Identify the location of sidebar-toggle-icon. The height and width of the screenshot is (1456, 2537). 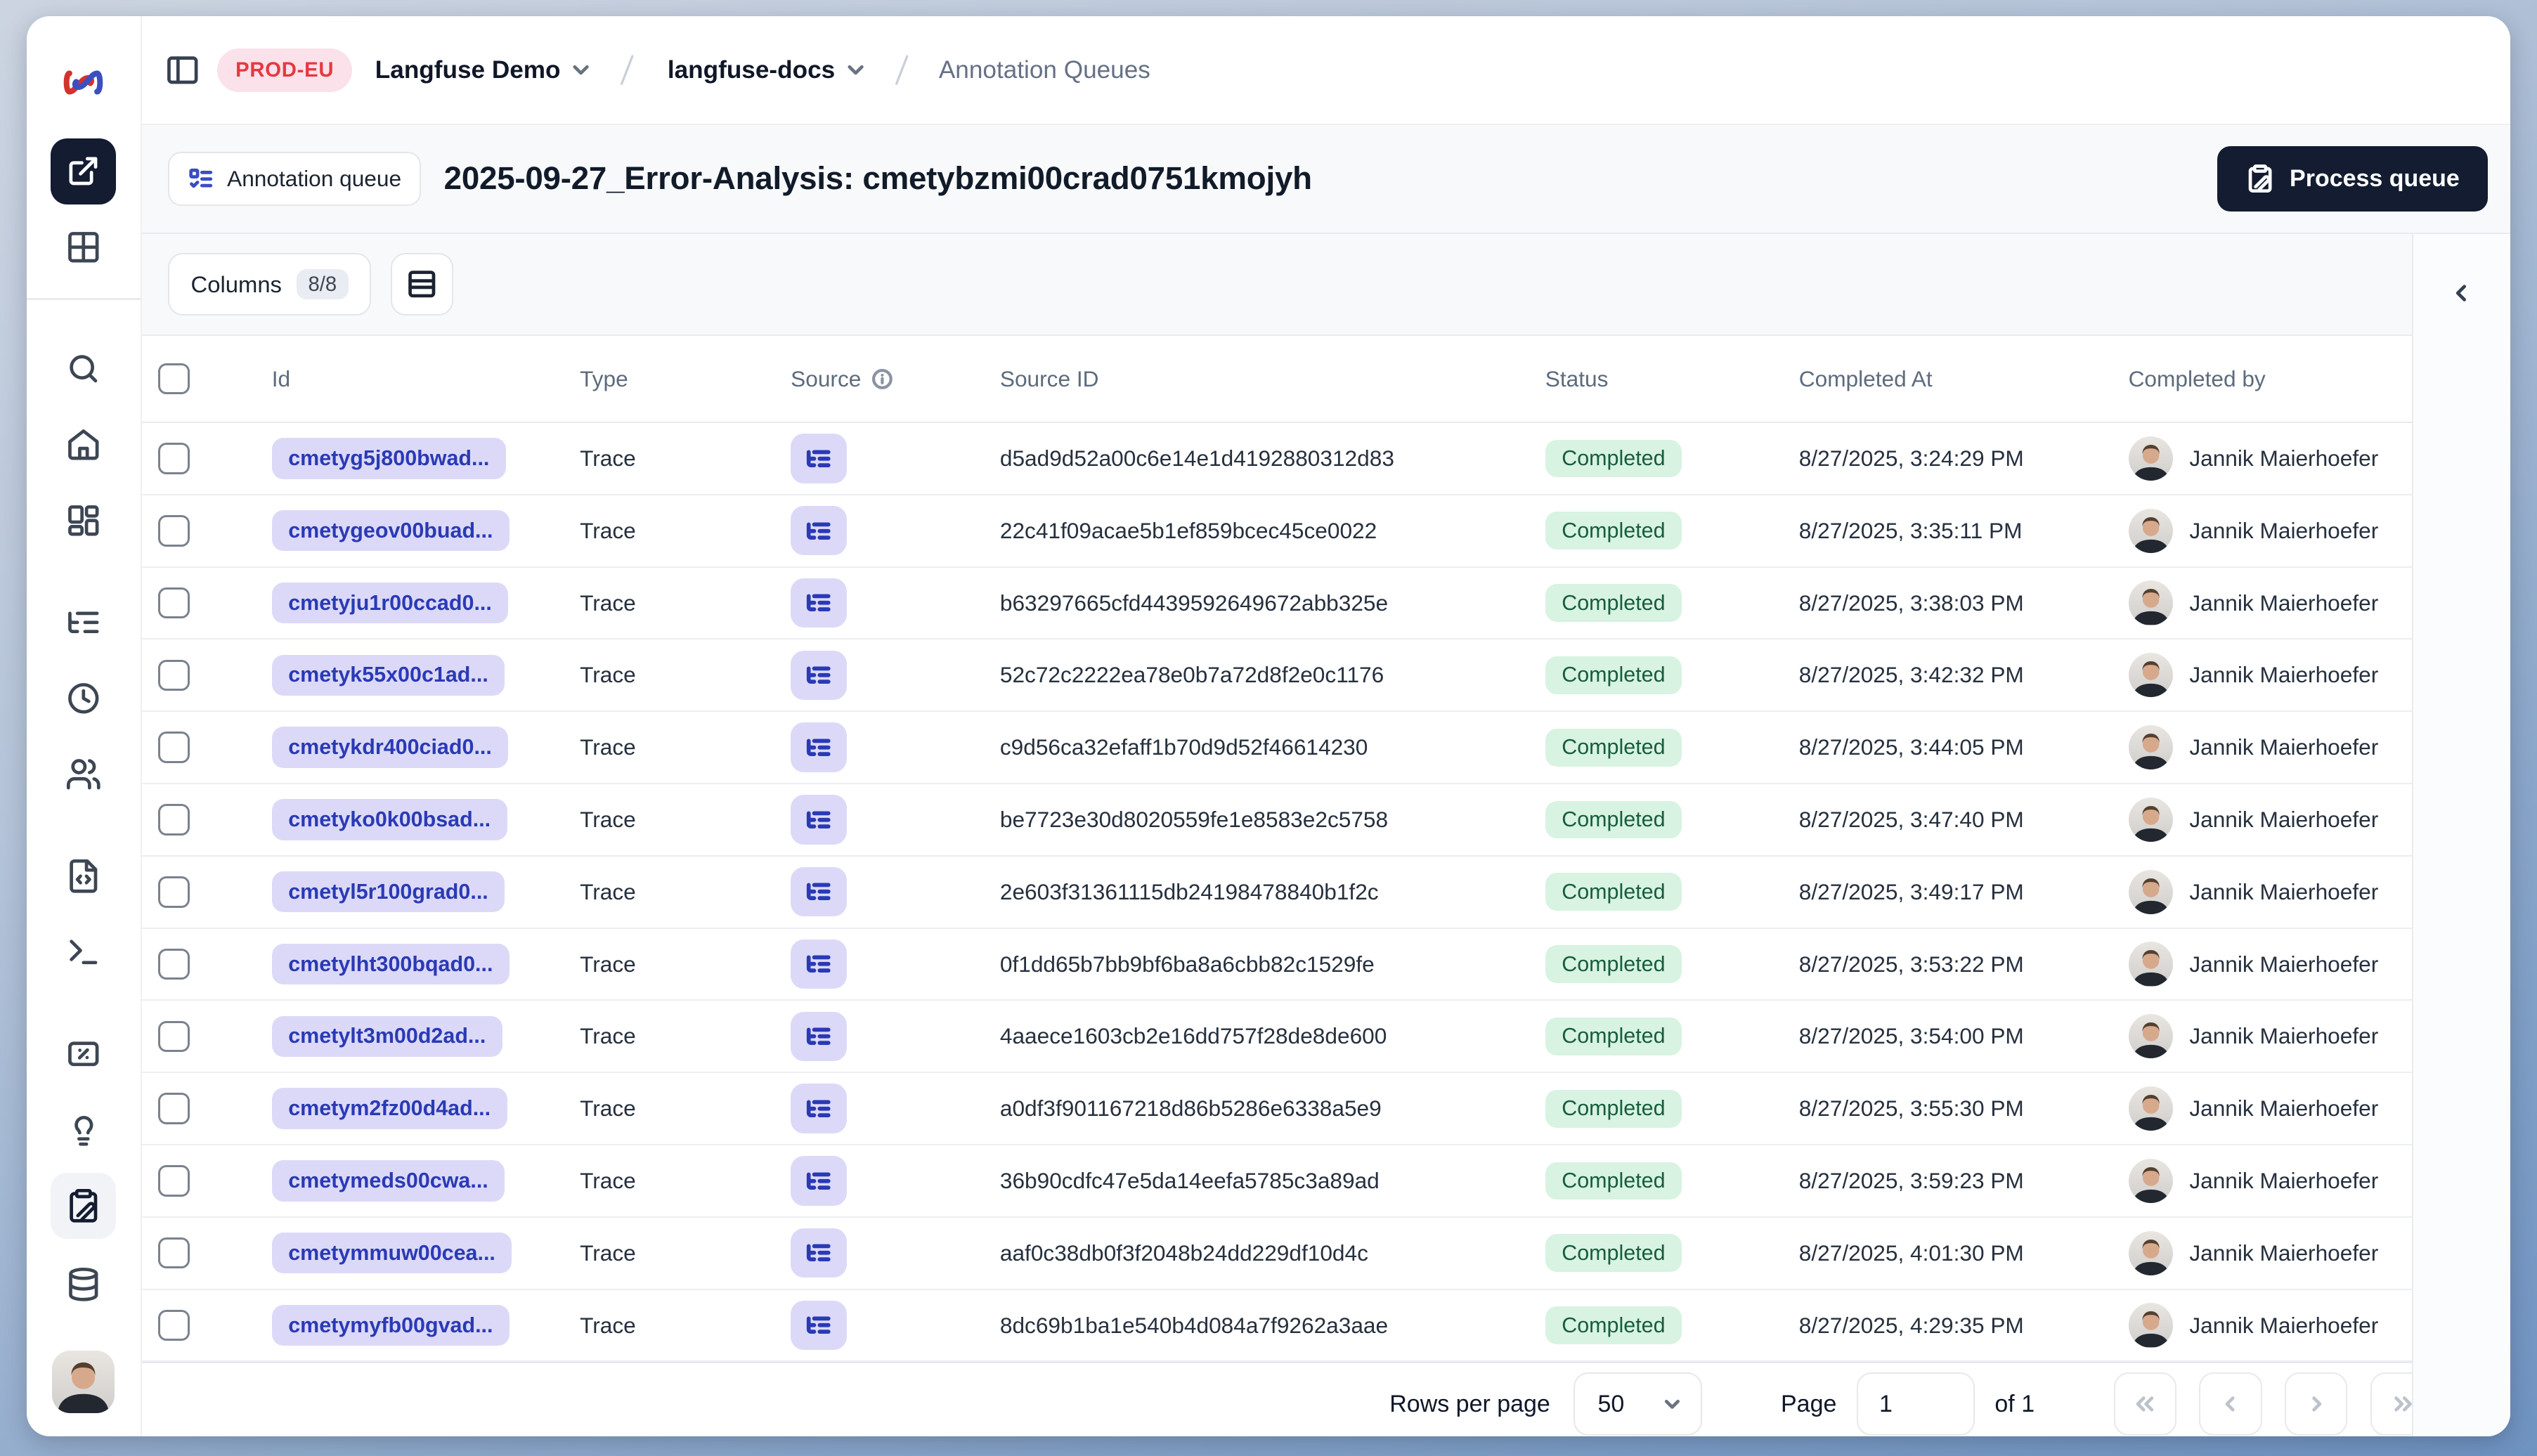
(183, 70).